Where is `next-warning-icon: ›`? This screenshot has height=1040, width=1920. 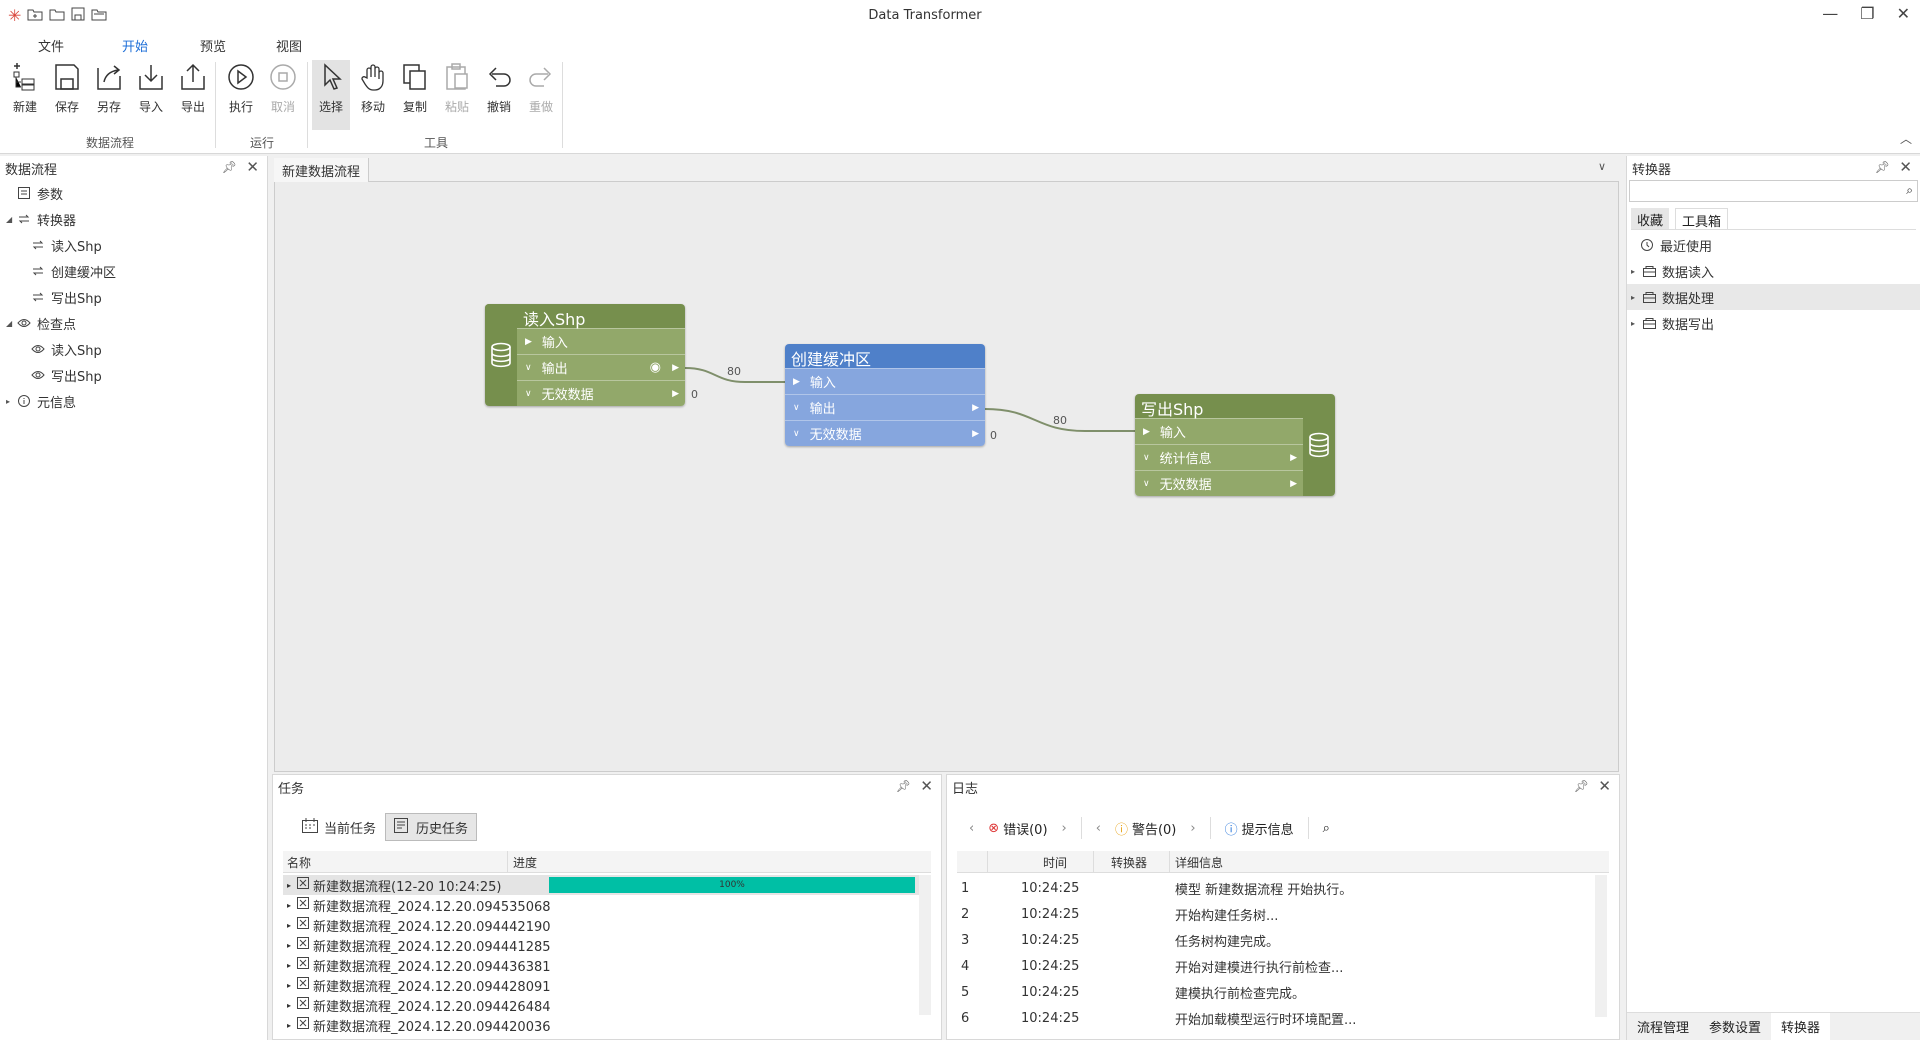 next-warning-icon: › is located at coordinates (1192, 828).